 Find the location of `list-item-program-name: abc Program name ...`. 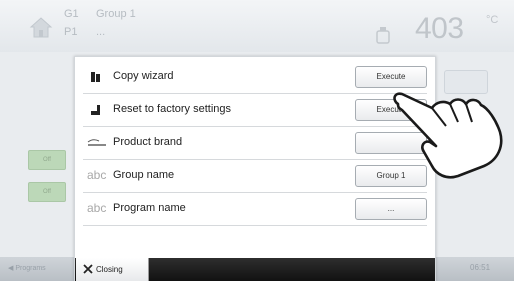

list-item-program-name: abc Program name ... is located at coordinates (255, 209).